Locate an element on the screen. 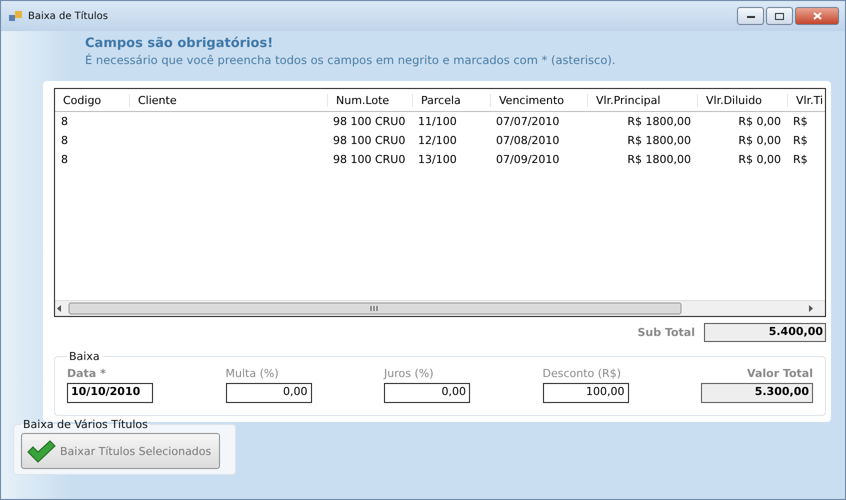 This screenshot has width=846, height=500. total-field: 5.300,00 is located at coordinates (757, 393).